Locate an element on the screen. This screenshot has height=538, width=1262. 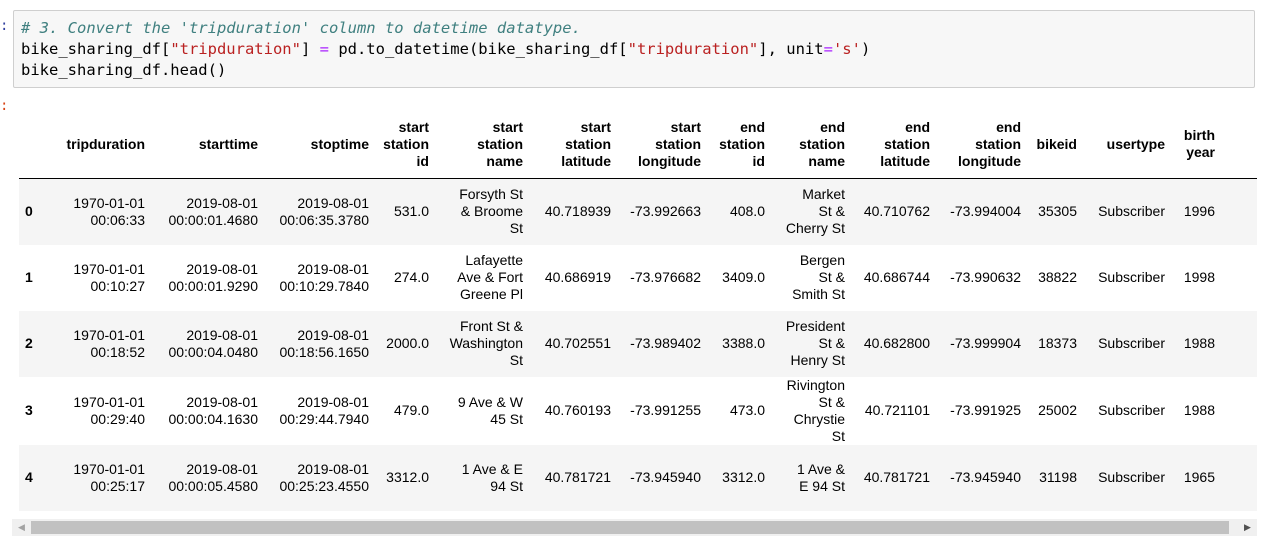
table-cell: 2019-08-01 00:06:35.3780 is located at coordinates (319, 212).